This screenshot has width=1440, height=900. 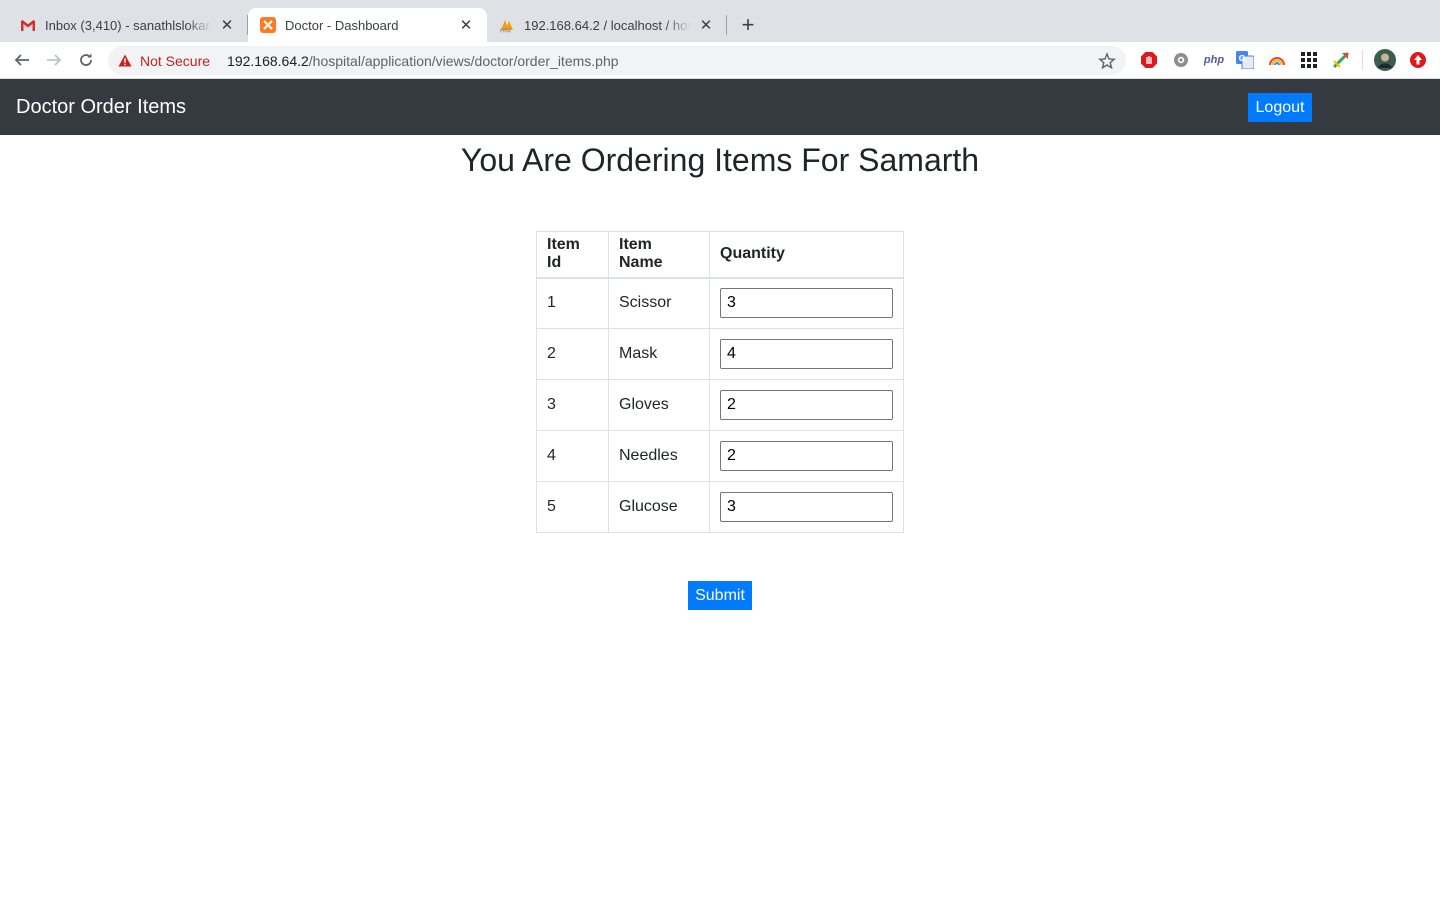 I want to click on table-row: 1 Scissor, so click(x=720, y=303).